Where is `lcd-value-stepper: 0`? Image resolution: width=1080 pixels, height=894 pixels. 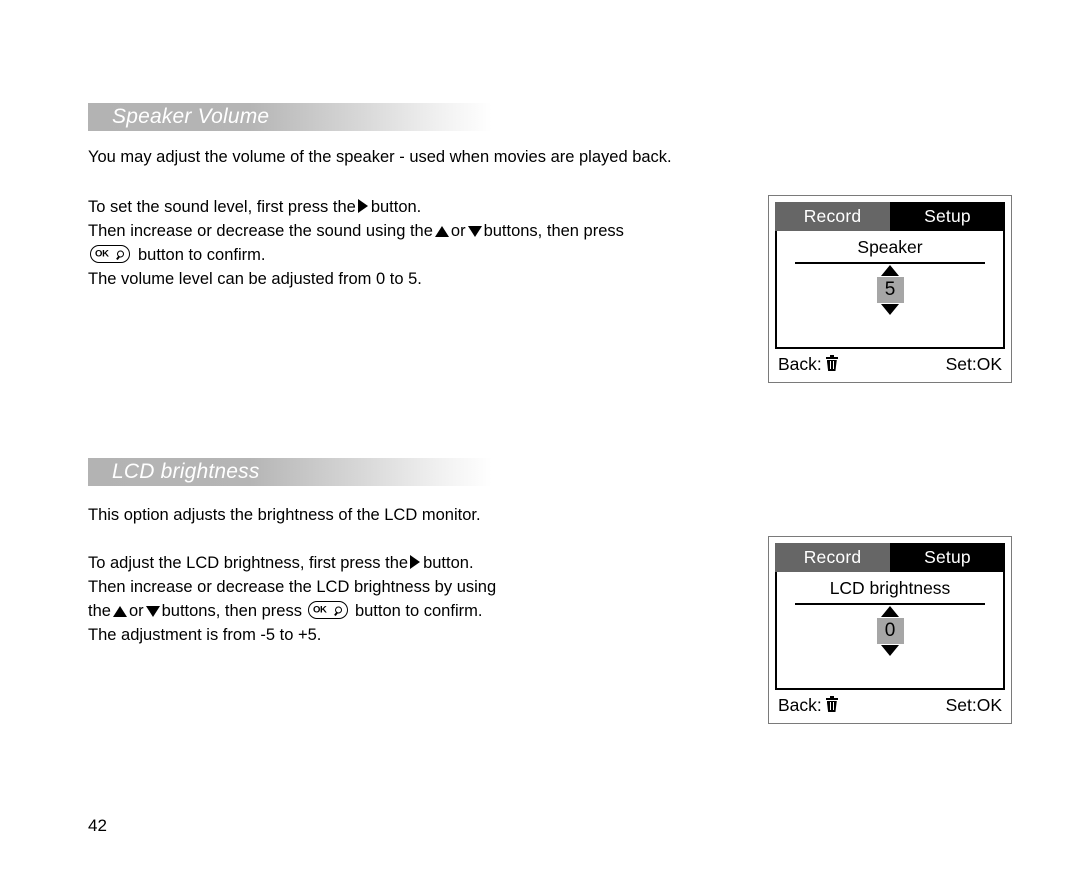
lcd-value-stepper: 0 is located at coordinates (890, 631).